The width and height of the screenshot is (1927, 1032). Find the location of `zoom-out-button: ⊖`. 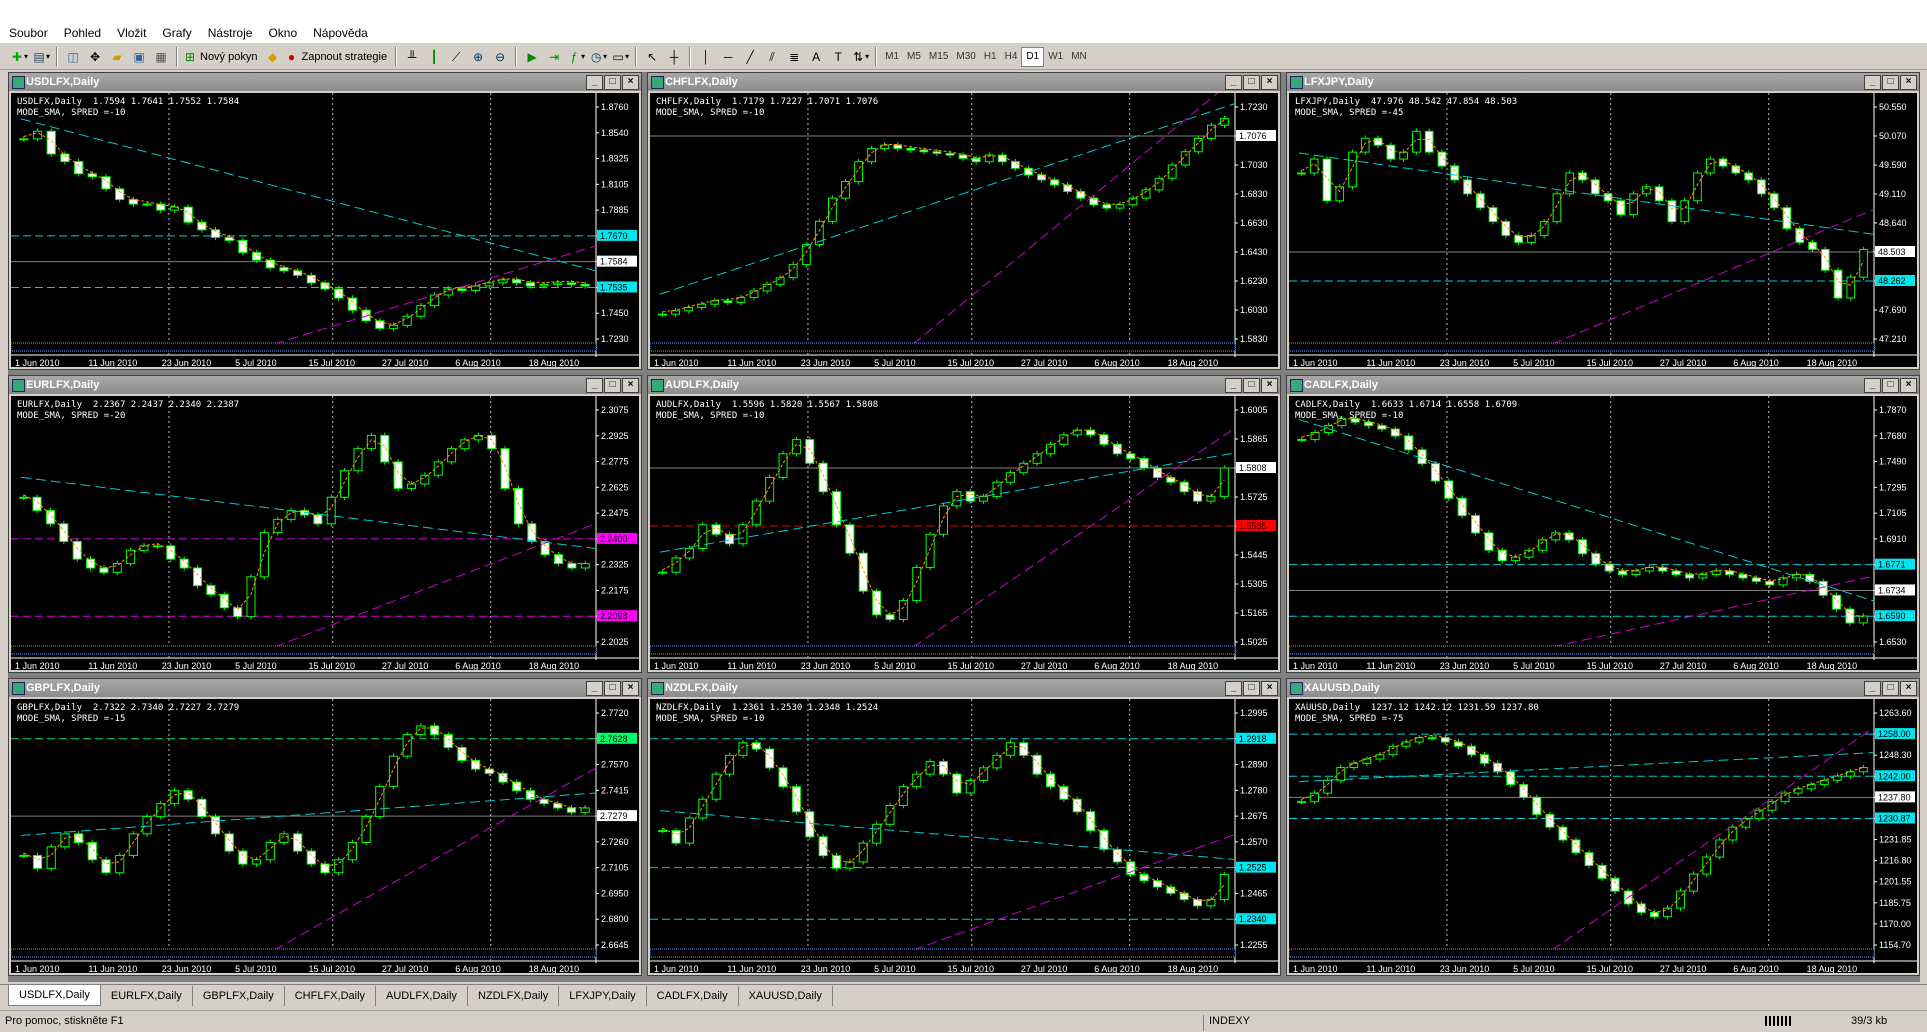

zoom-out-button: ⊖ is located at coordinates (500, 57).